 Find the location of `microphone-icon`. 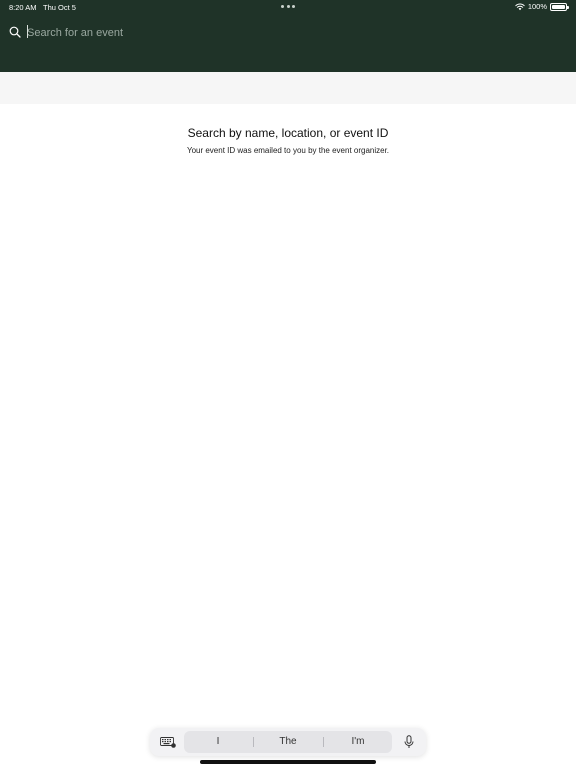

microphone-icon is located at coordinates (409, 742).